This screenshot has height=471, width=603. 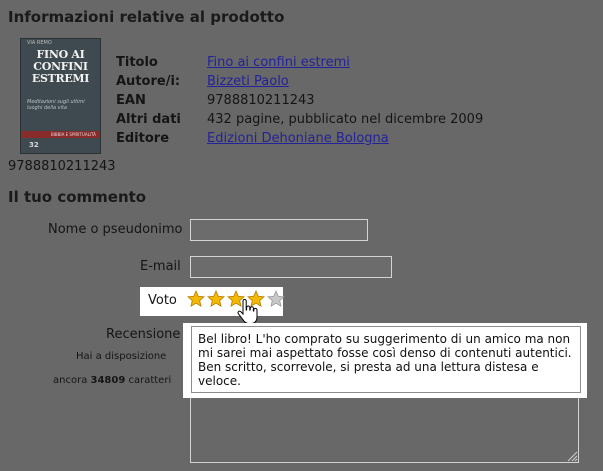 What do you see at coordinates (278, 62) in the screenshot?
I see `title-link: Fino ai confini estremi` at bounding box center [278, 62].